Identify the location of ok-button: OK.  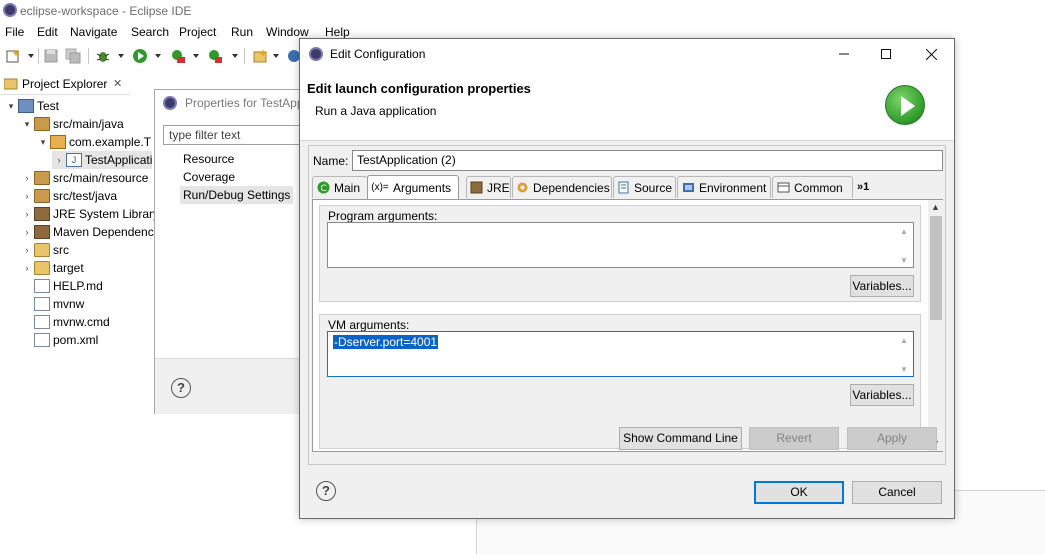
(799, 492).